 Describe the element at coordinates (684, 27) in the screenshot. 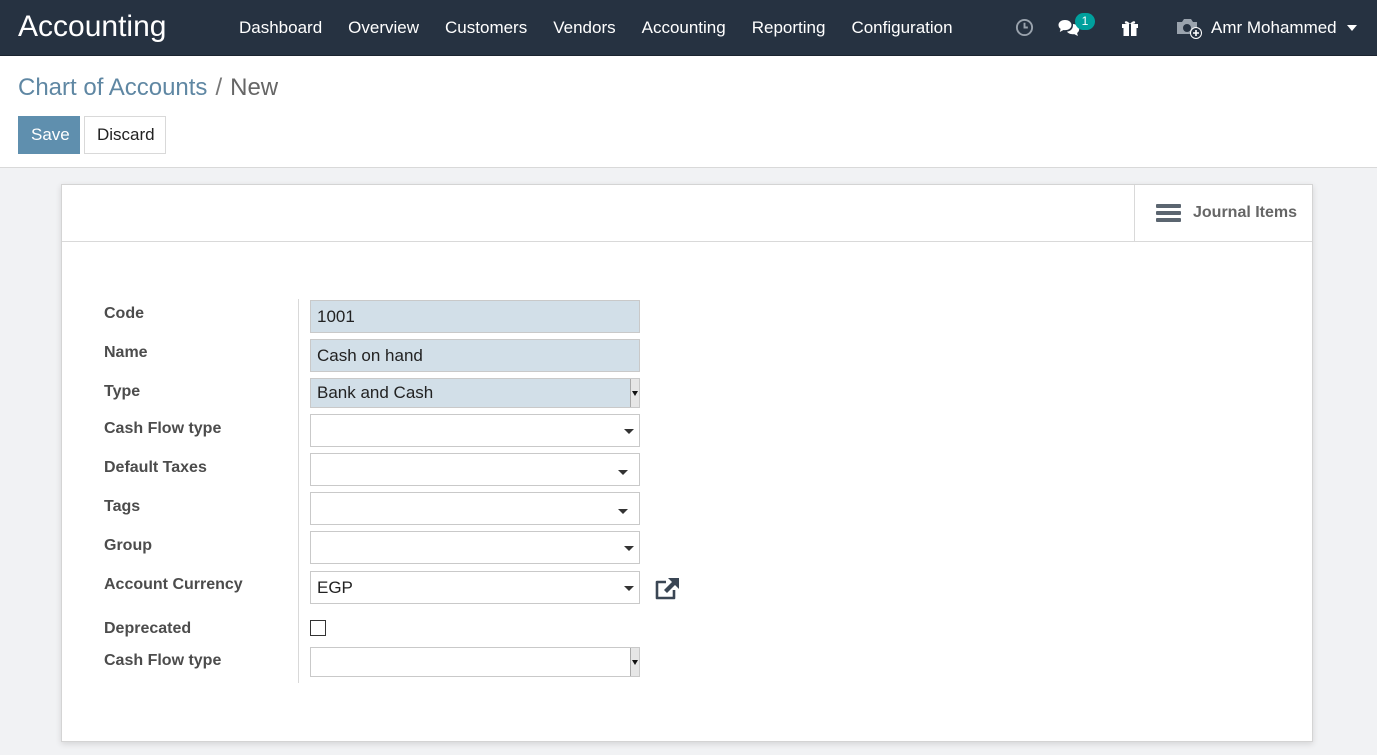

I see `menu-item-accounting: Accounting` at that location.